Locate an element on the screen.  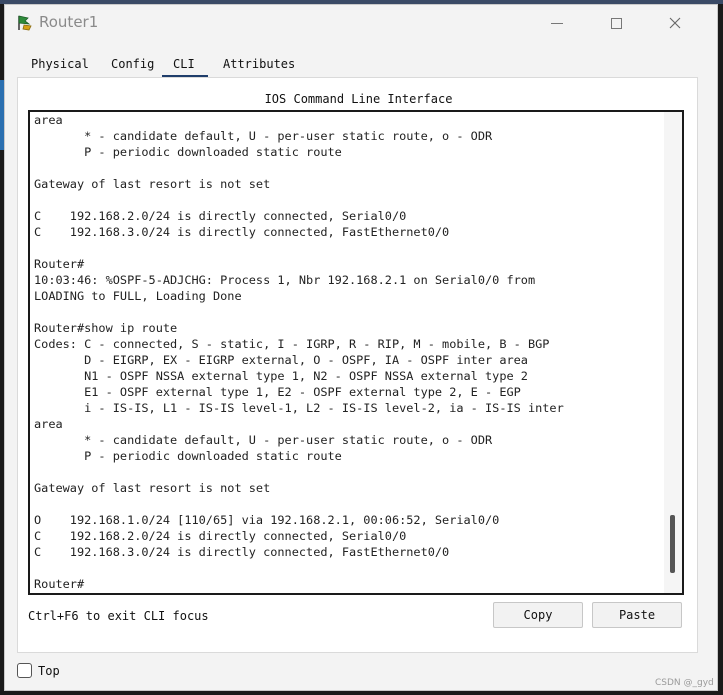
tab-config: Config is located at coordinates (132, 66).